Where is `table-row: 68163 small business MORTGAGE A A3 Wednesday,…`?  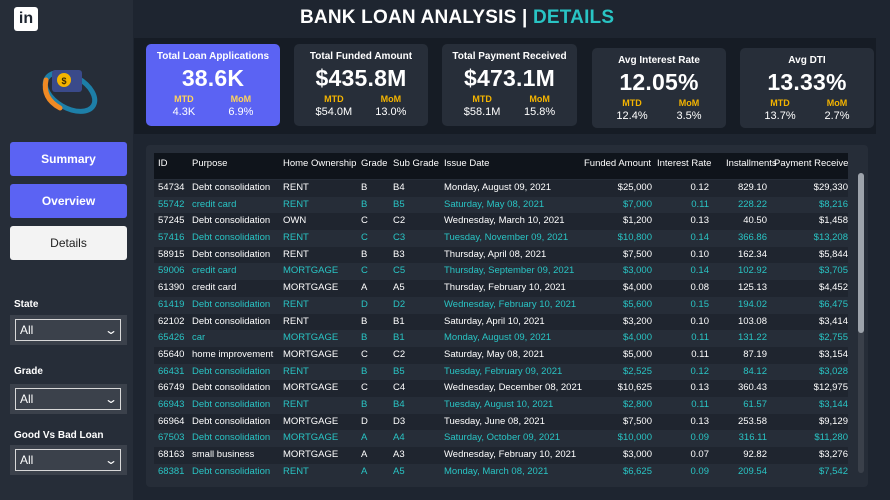 table-row: 68163 small business MORTGAGE A A3 Wednesday,… is located at coordinates (501, 455).